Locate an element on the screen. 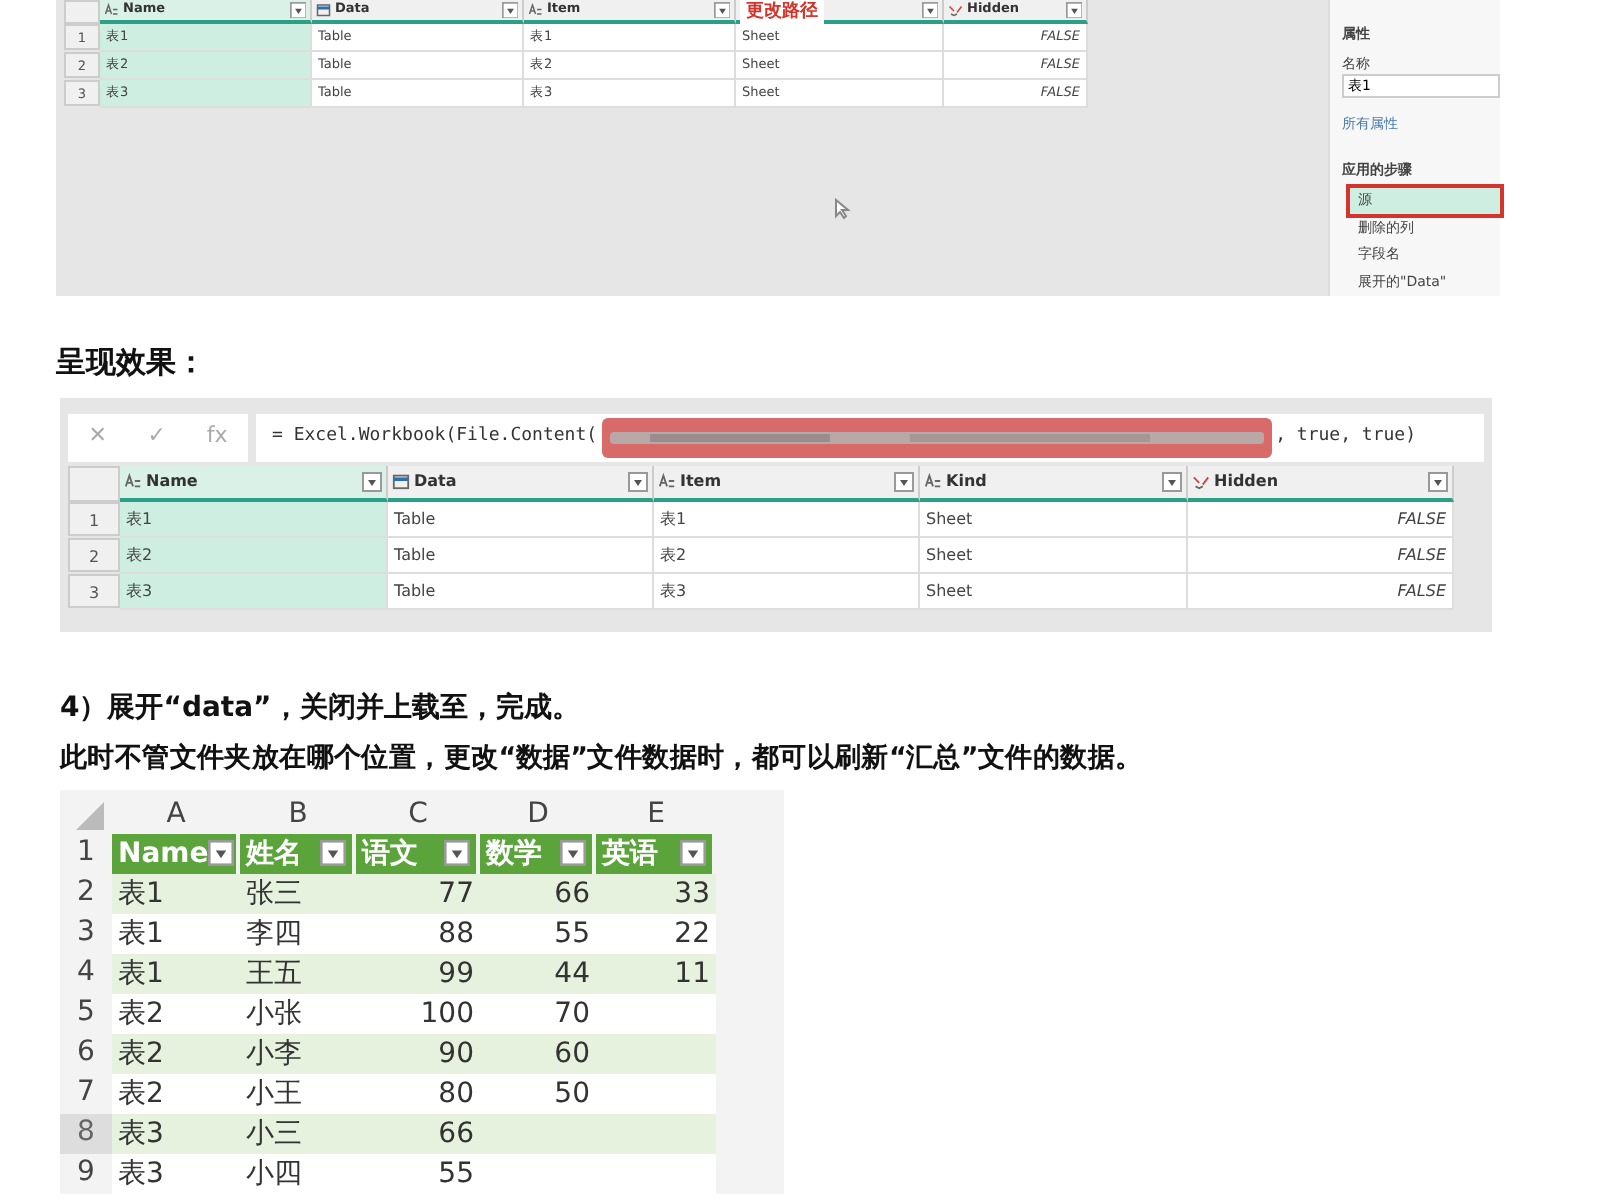  table-cell: 88 is located at coordinates (418, 933).